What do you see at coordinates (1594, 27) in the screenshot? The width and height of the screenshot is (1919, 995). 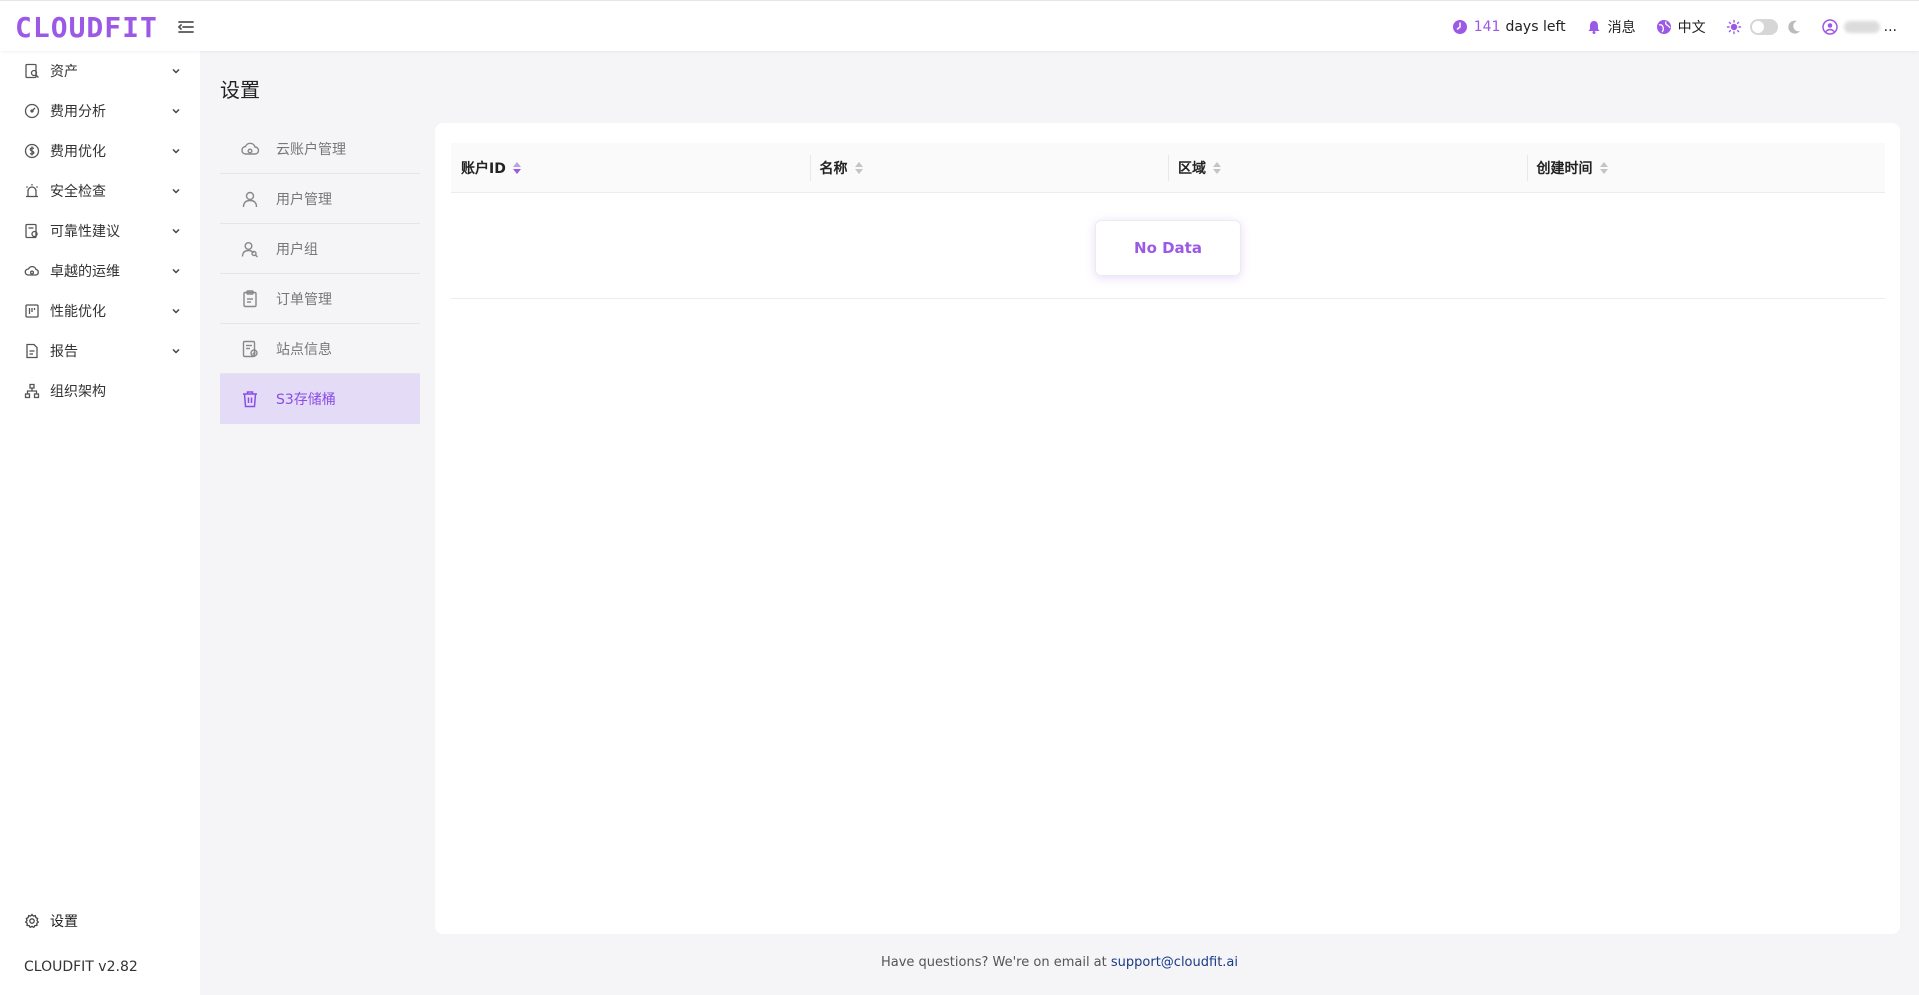 I see `bell-icon` at bounding box center [1594, 27].